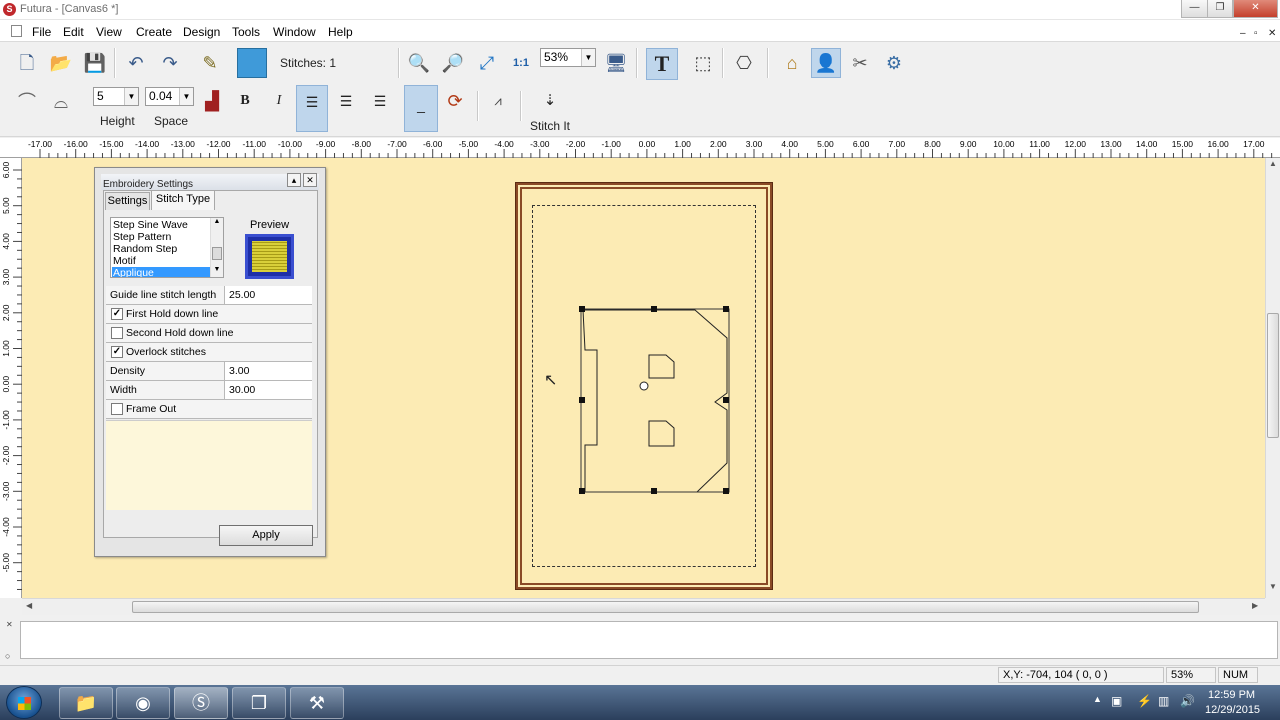 This screenshot has width=1280, height=720. What do you see at coordinates (201, 32) in the screenshot?
I see `menu-design: Design` at bounding box center [201, 32].